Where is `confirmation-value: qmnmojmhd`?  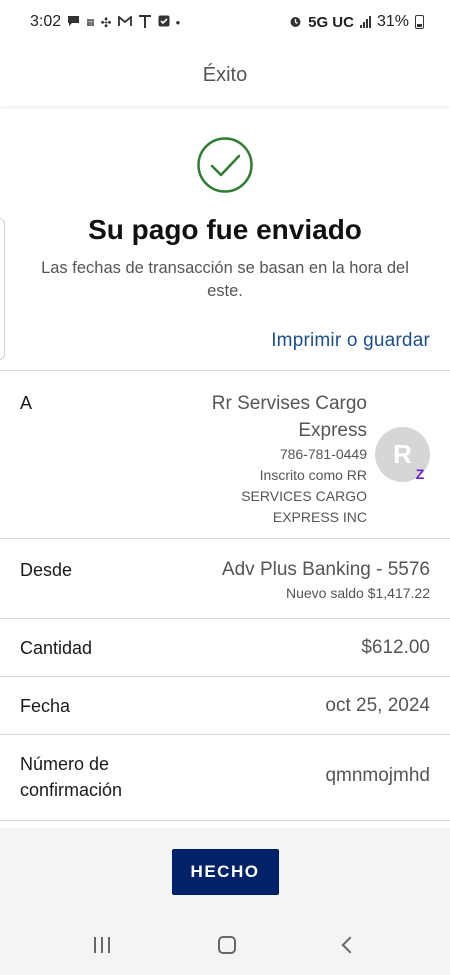
confirmation-value: qmnmojmhd is located at coordinates (377, 775).